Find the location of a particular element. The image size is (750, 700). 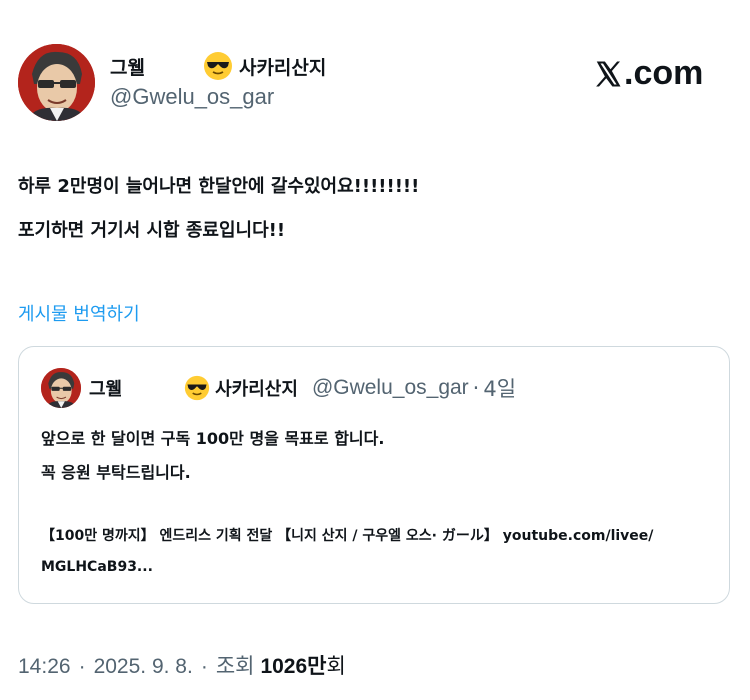

quoted-header: 그웰 사카리산지 @Gwelu_os_gar · 4일 is located at coordinates (302, 388).